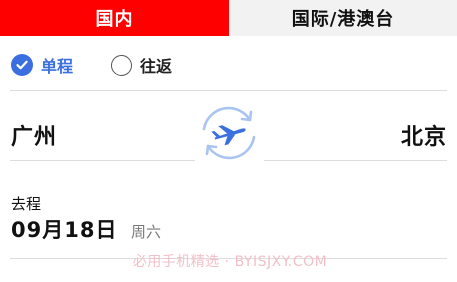  I want to click on departure-date: 09月18日, so click(64, 229).